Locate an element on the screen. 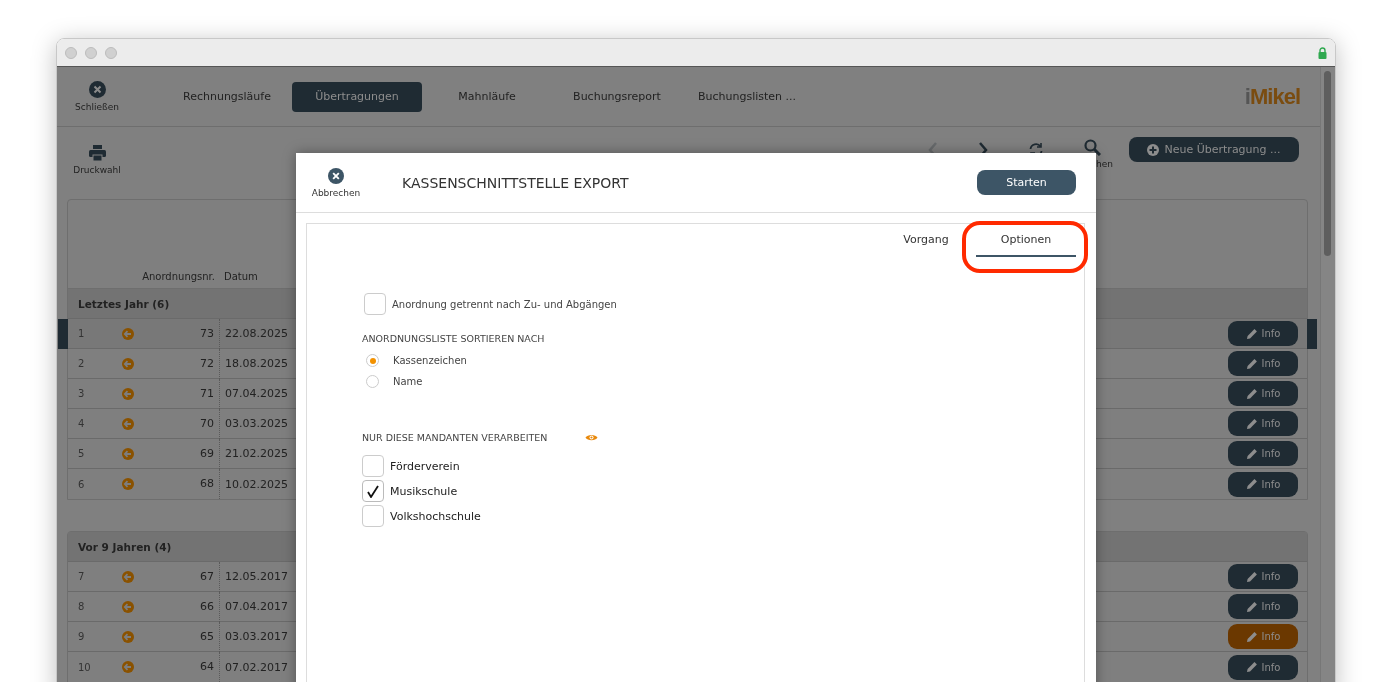 The image size is (1392, 682). table-cell-text: 03.03.2025 is located at coordinates (256, 423).